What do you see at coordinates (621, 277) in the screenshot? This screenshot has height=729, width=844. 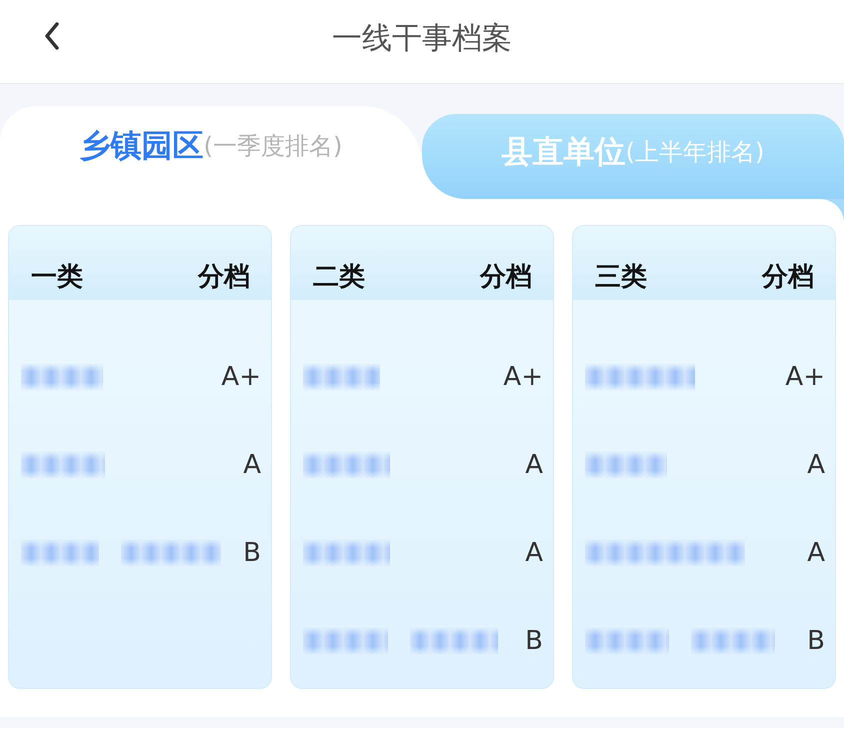 I see `category-title: 三类` at bounding box center [621, 277].